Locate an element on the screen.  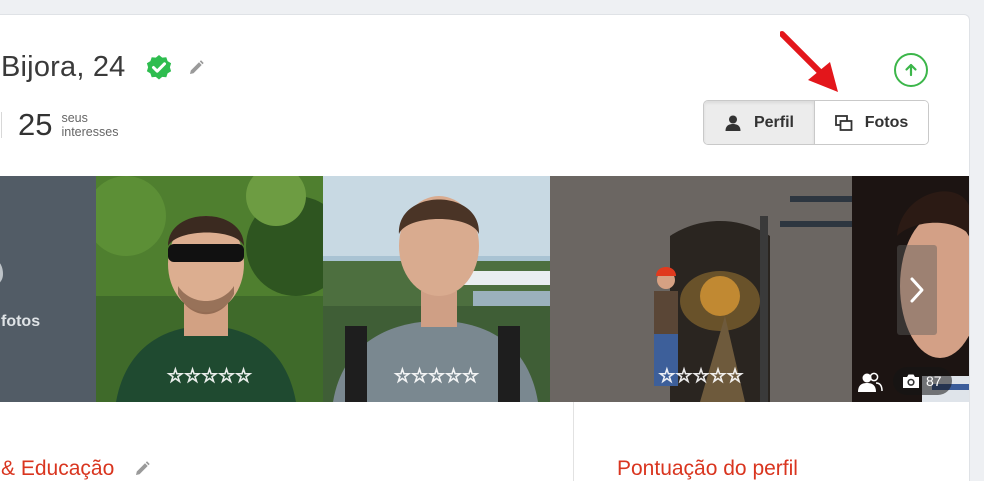
photos-icon is located at coordinates (843, 123).